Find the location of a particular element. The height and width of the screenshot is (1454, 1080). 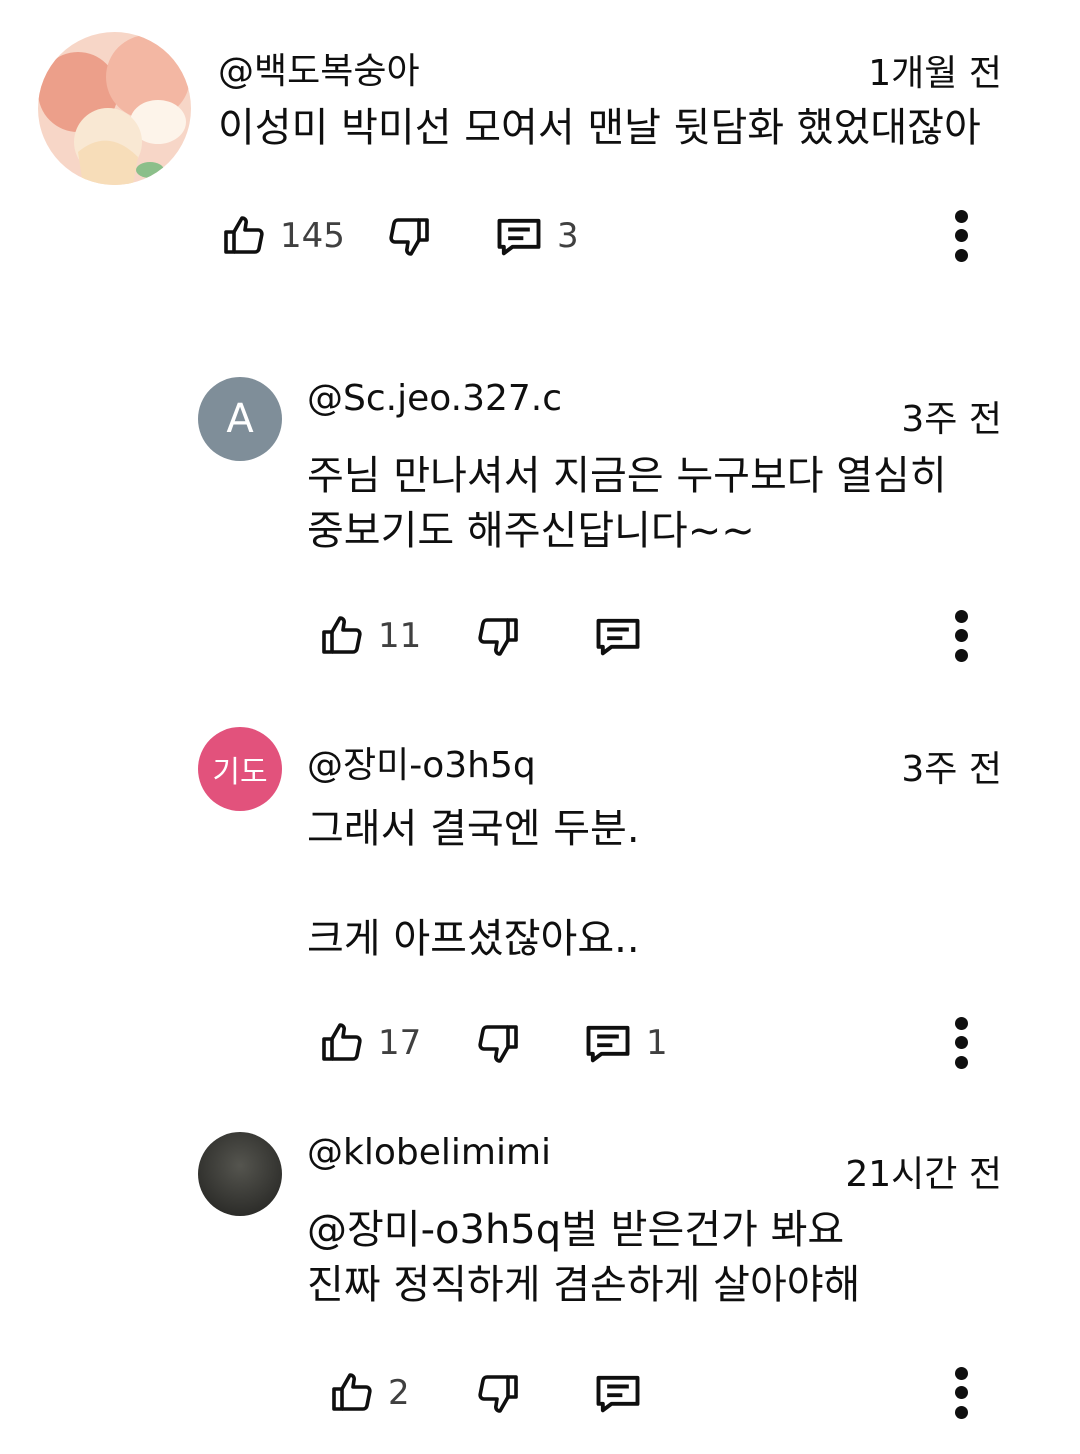

comment-text: 주님 만나셔서 지금은 누구보다 열심히 중보기도 해주신답니다~~ is located at coordinates (627, 503).